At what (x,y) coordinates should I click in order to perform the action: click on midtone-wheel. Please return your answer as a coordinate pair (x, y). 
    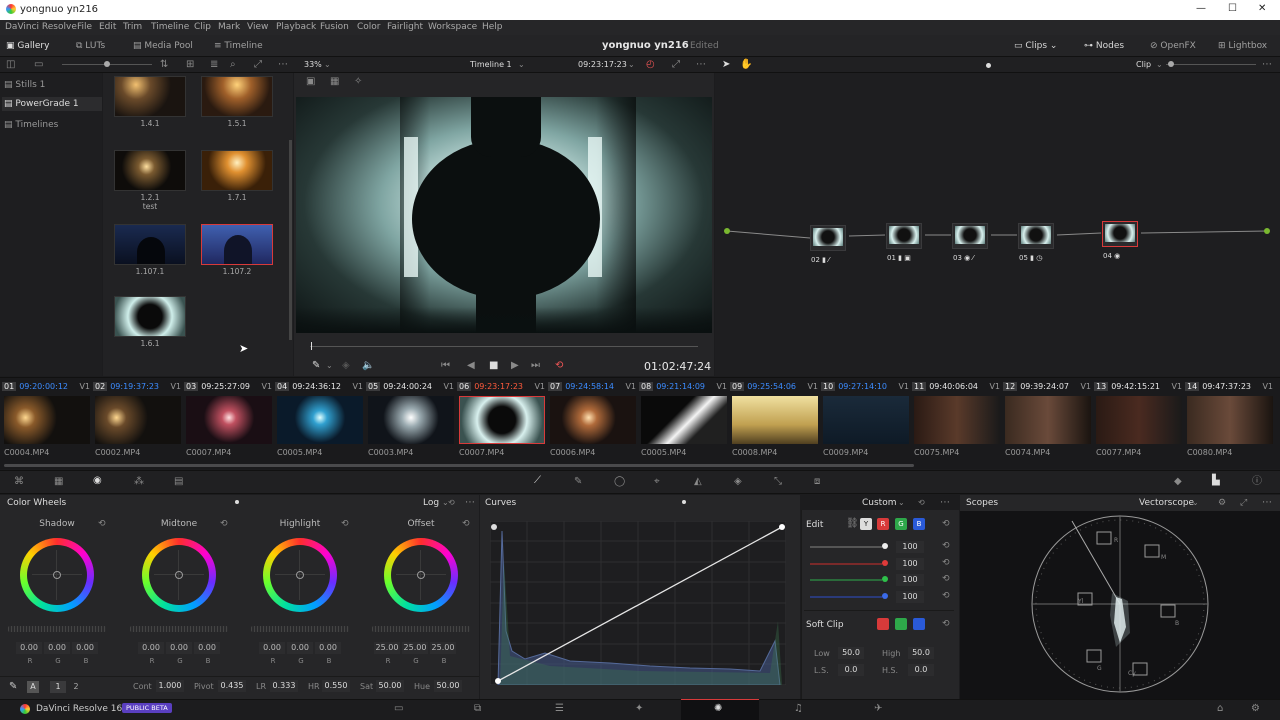
    Looking at the image, I should click on (179, 575).